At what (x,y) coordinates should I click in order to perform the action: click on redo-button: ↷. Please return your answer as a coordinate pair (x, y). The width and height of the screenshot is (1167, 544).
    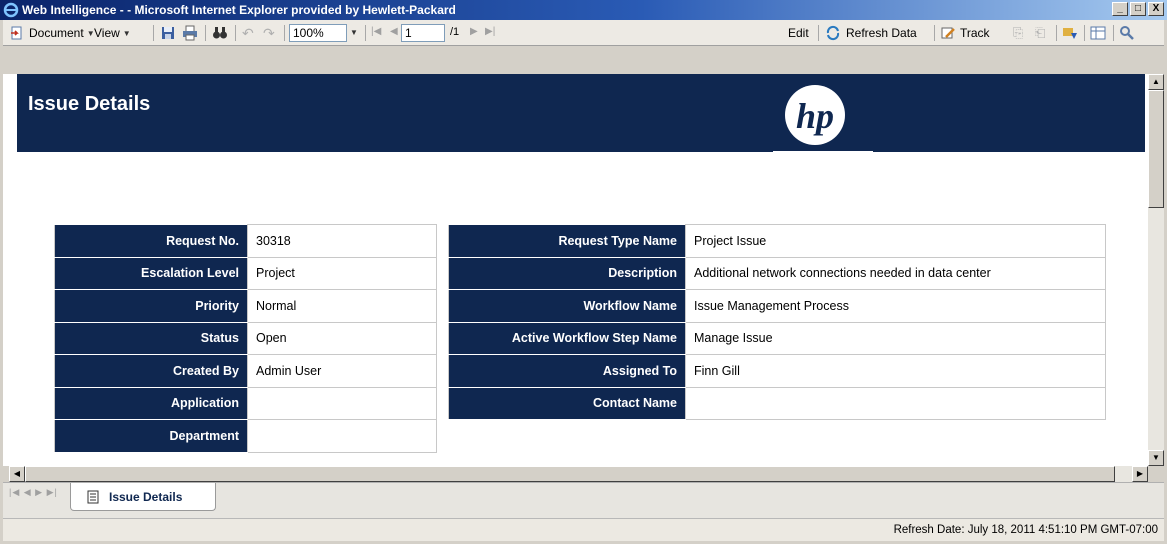
    Looking at the image, I should click on (269, 33).